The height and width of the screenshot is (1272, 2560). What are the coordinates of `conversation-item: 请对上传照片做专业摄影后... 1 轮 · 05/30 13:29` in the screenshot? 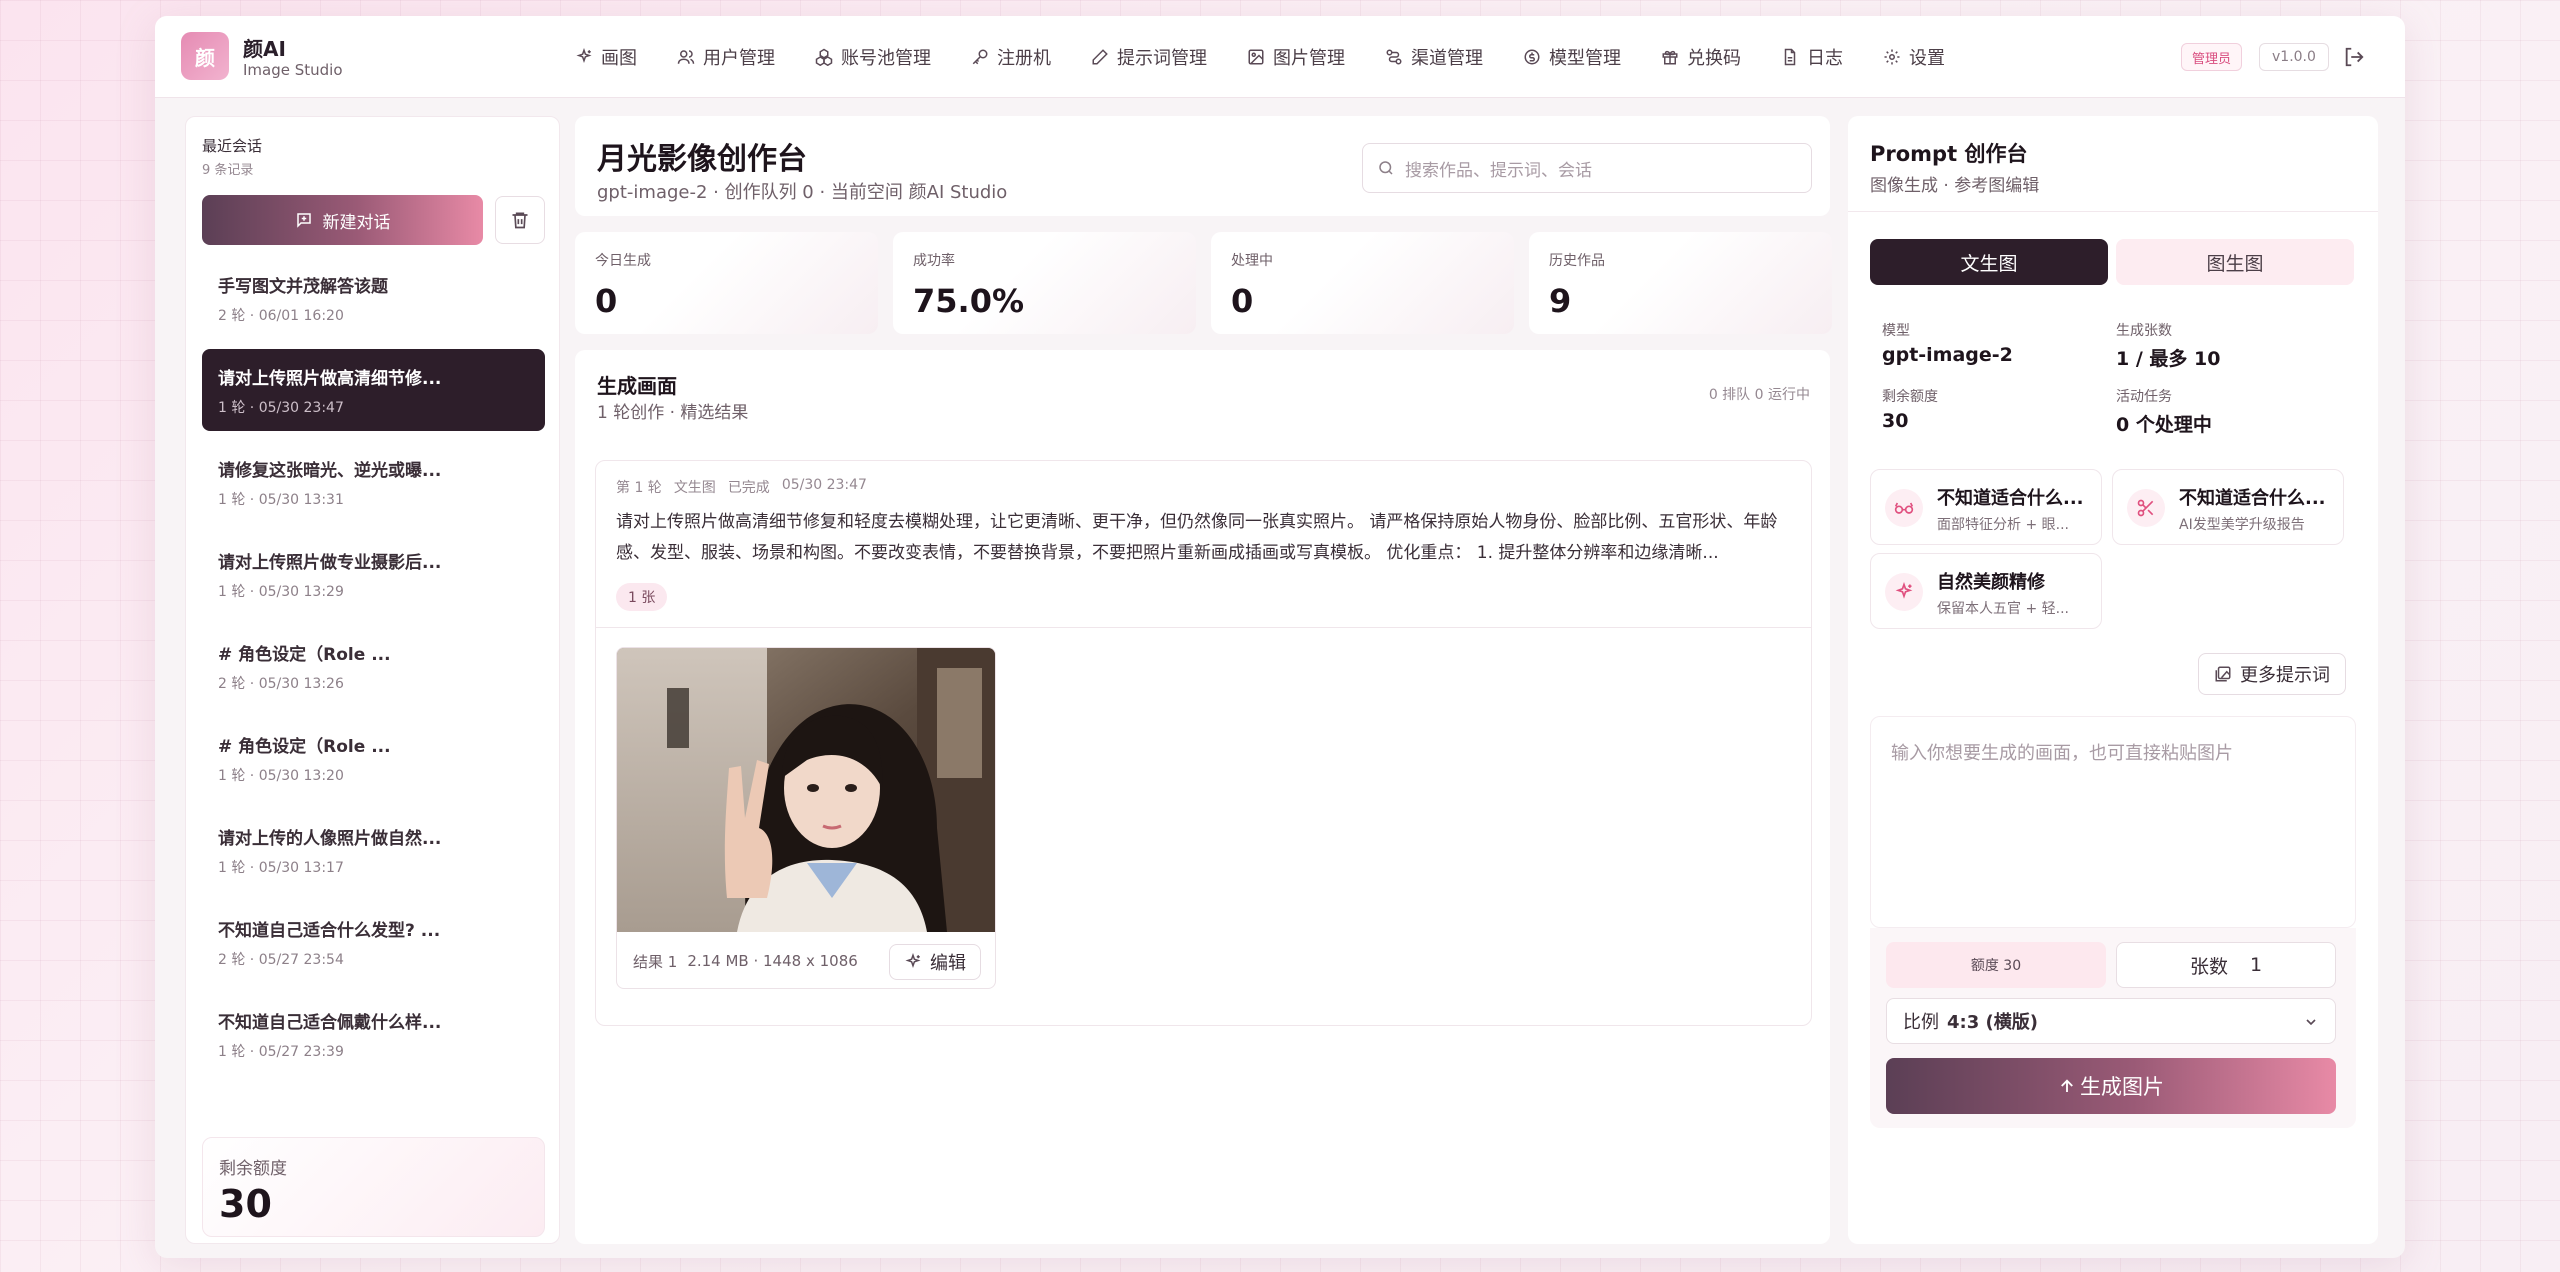 It's located at (373, 574).